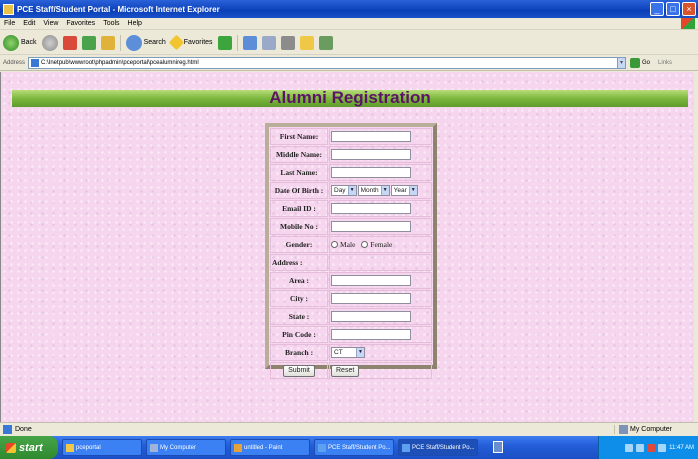 This screenshot has width=698, height=459. What do you see at coordinates (135, 23) in the screenshot?
I see `menu-help: Help` at bounding box center [135, 23].